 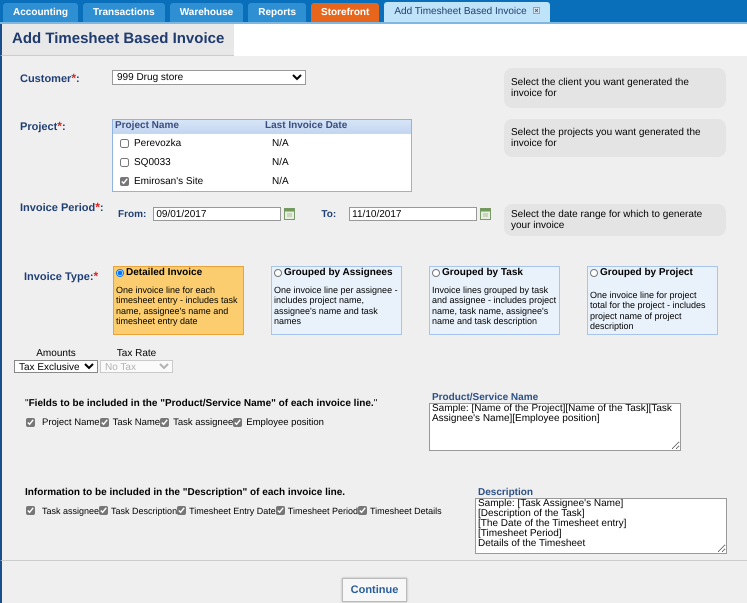 What do you see at coordinates (232, 511) in the screenshot?
I see `checkbox-label: Timesheet Entry Date` at bounding box center [232, 511].